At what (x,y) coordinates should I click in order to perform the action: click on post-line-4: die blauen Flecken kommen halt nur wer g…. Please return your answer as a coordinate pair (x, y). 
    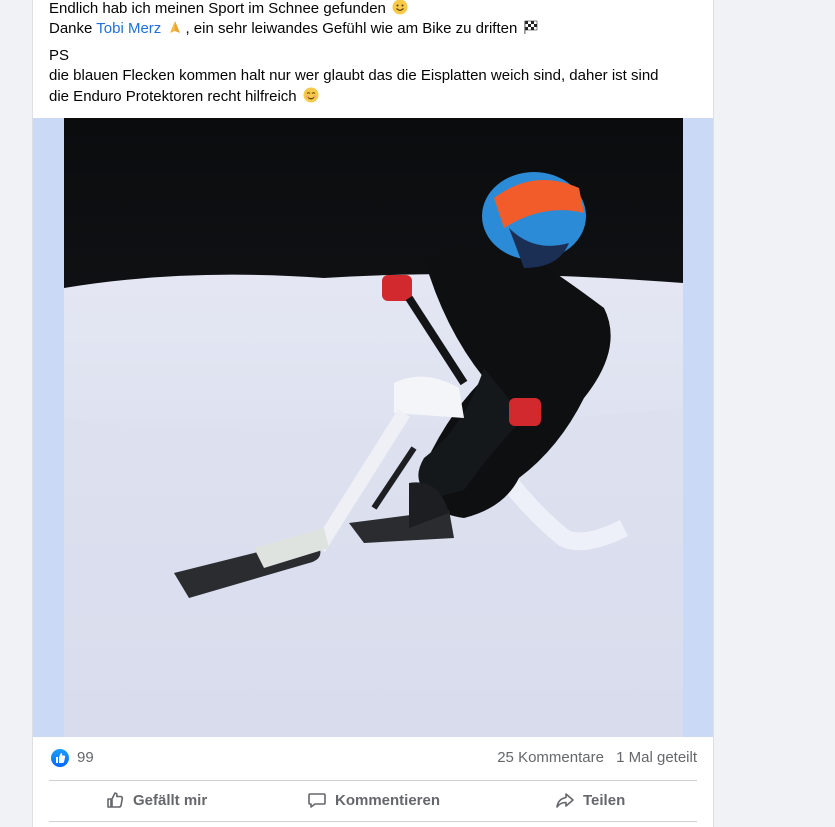
    Looking at the image, I should click on (354, 75).